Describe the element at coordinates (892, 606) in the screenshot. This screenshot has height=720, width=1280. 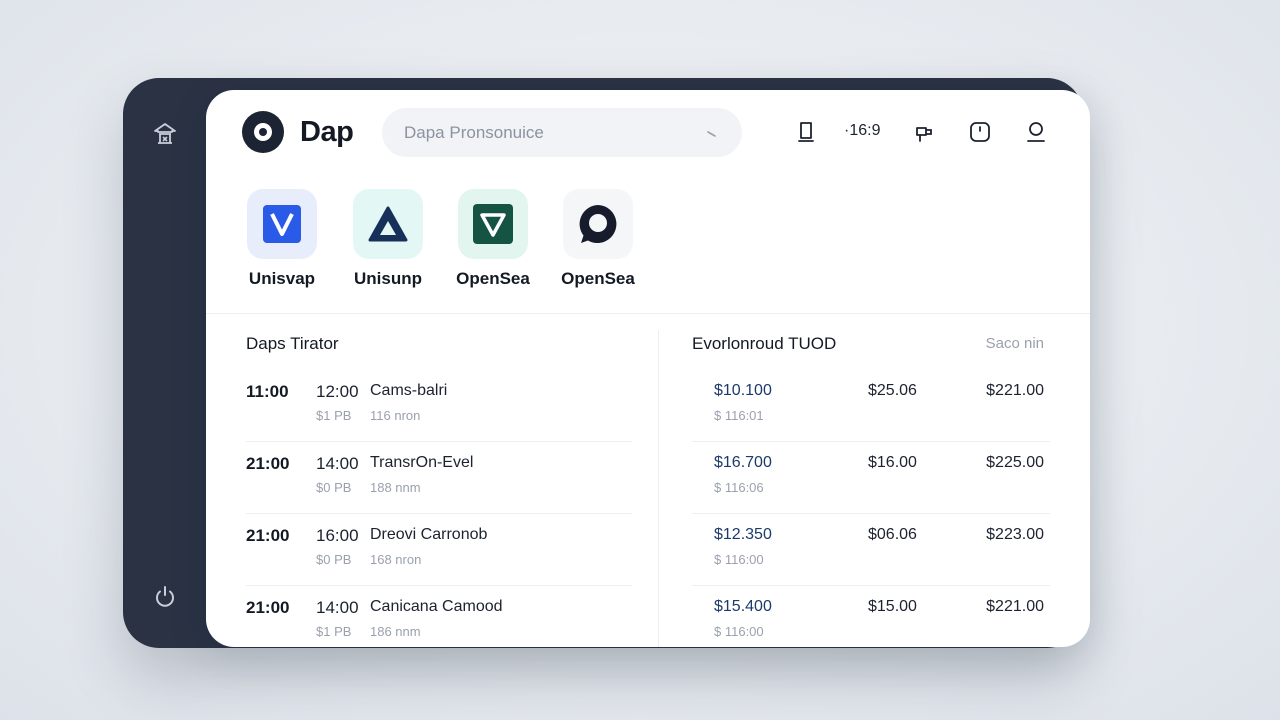
I see `price-change: $15.00` at that location.